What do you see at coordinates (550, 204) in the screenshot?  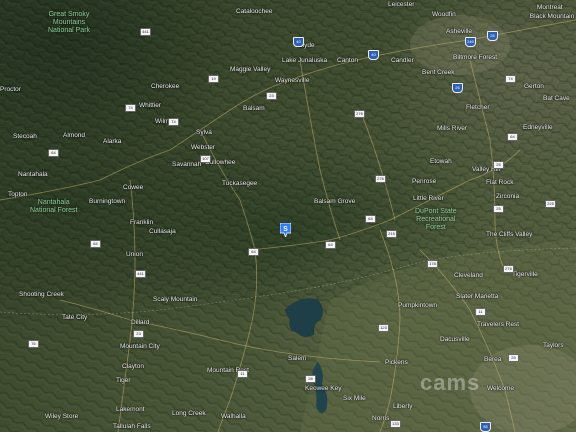 I see `highway-shield-icon: 225` at bounding box center [550, 204].